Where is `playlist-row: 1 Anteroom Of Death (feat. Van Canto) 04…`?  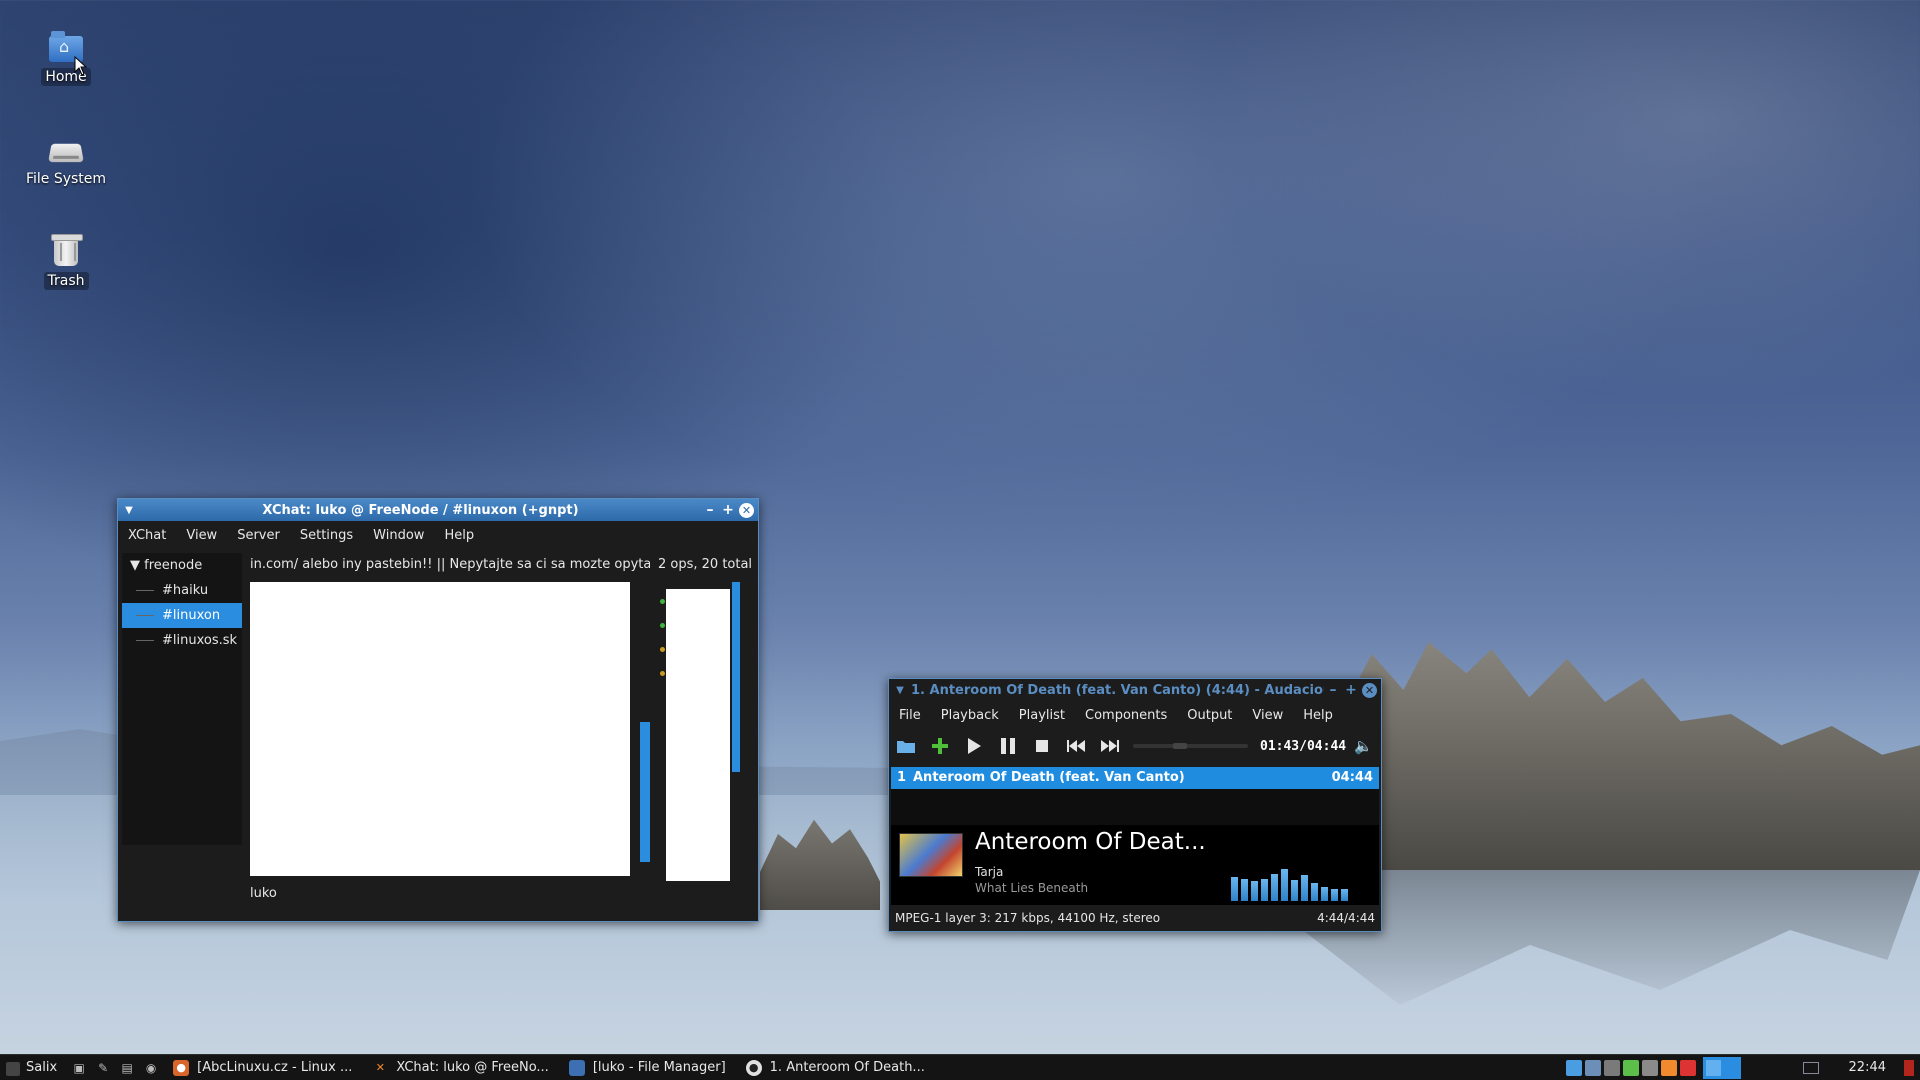
playlist-row: 1 Anteroom Of Death (feat. Van Canto) 04… is located at coordinates (1135, 778).